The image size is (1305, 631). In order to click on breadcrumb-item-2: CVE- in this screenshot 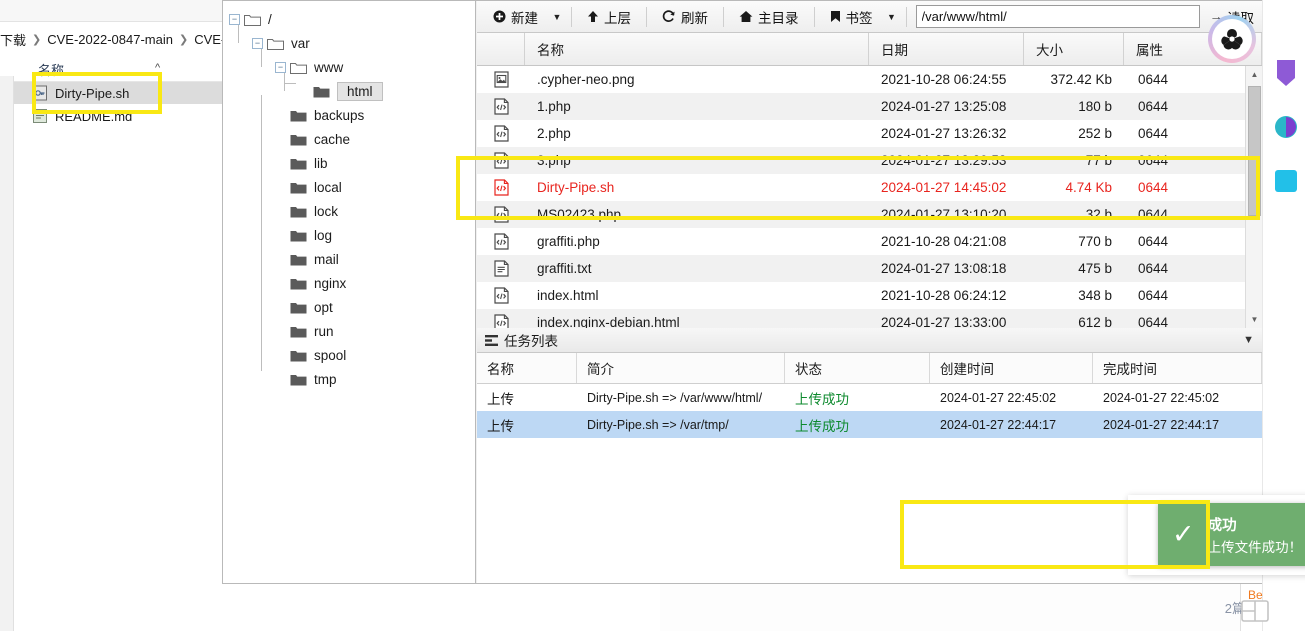, I will do `click(209, 39)`.